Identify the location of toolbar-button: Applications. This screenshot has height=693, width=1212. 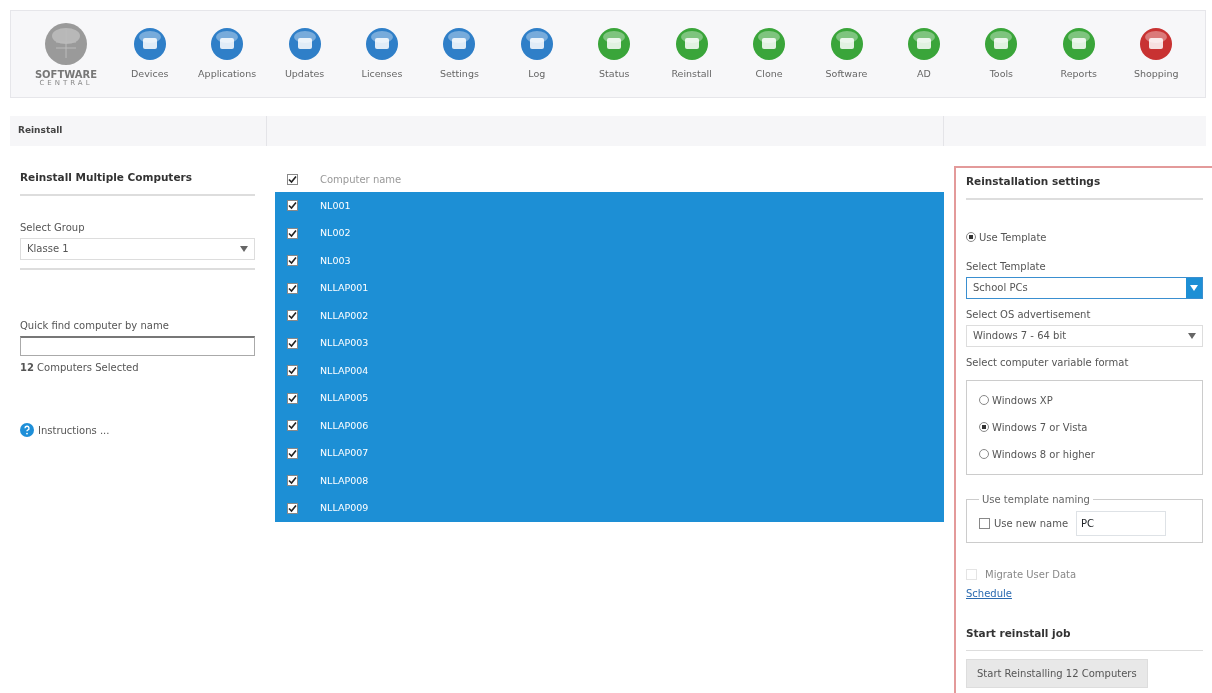
(227, 54).